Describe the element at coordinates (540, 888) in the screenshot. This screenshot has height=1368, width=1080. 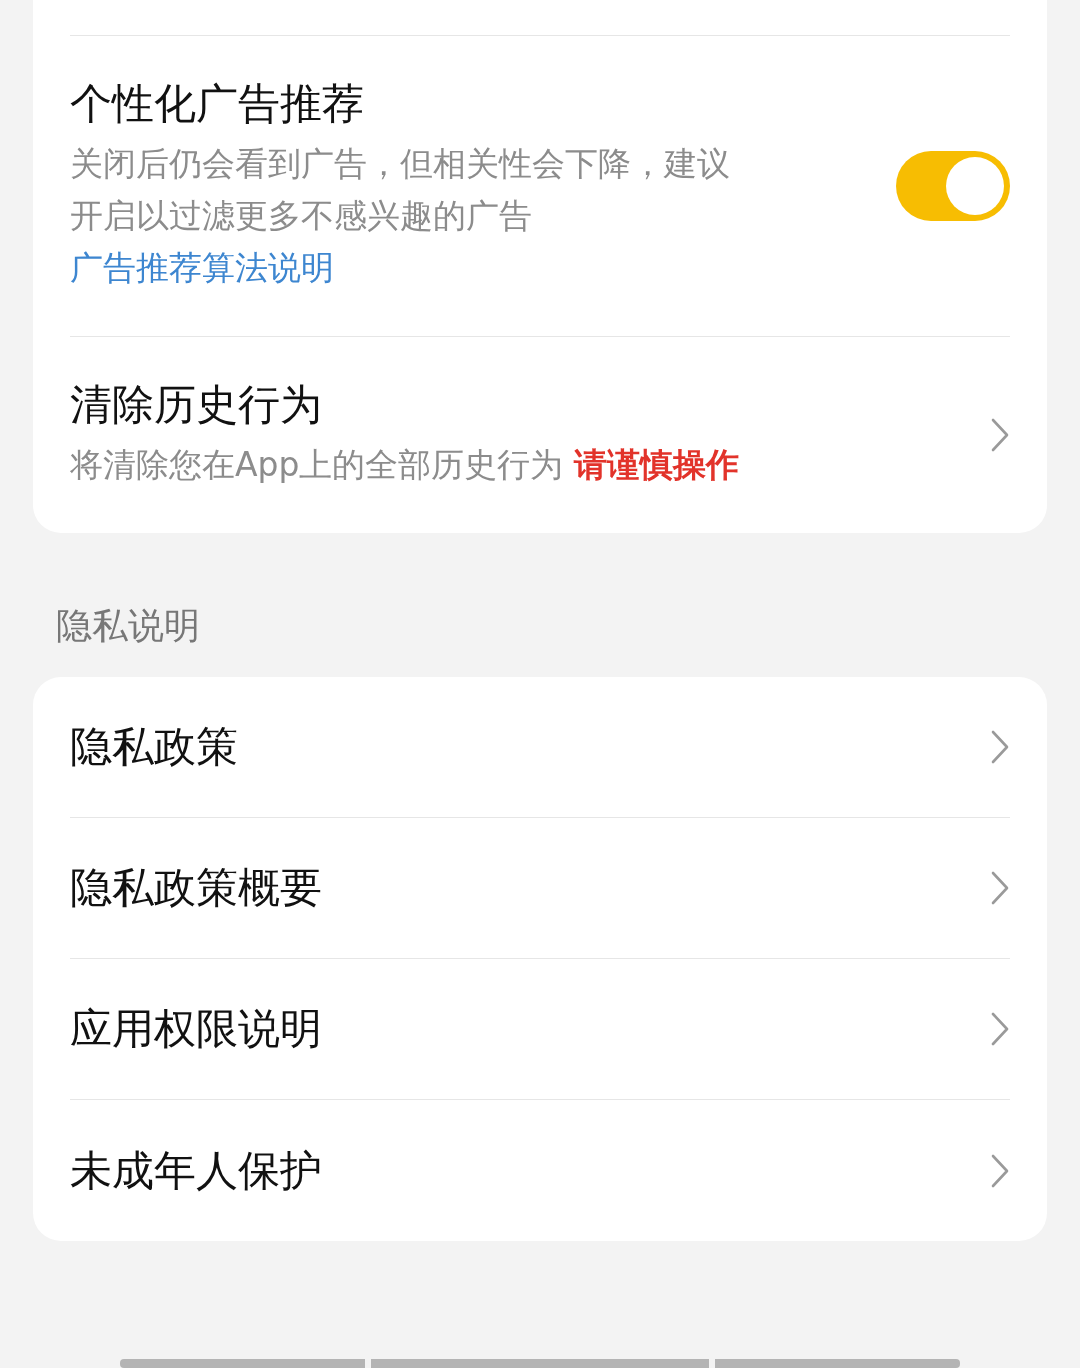
I see `settings-row: 隐私政策概要` at that location.